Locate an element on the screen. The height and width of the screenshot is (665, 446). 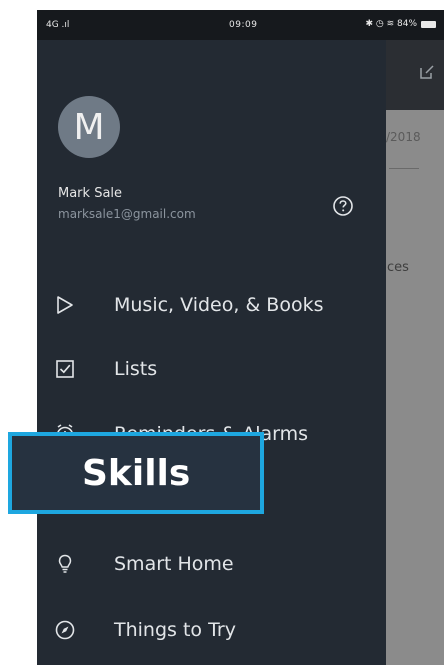
help-circle-icon is located at coordinates (343, 208).